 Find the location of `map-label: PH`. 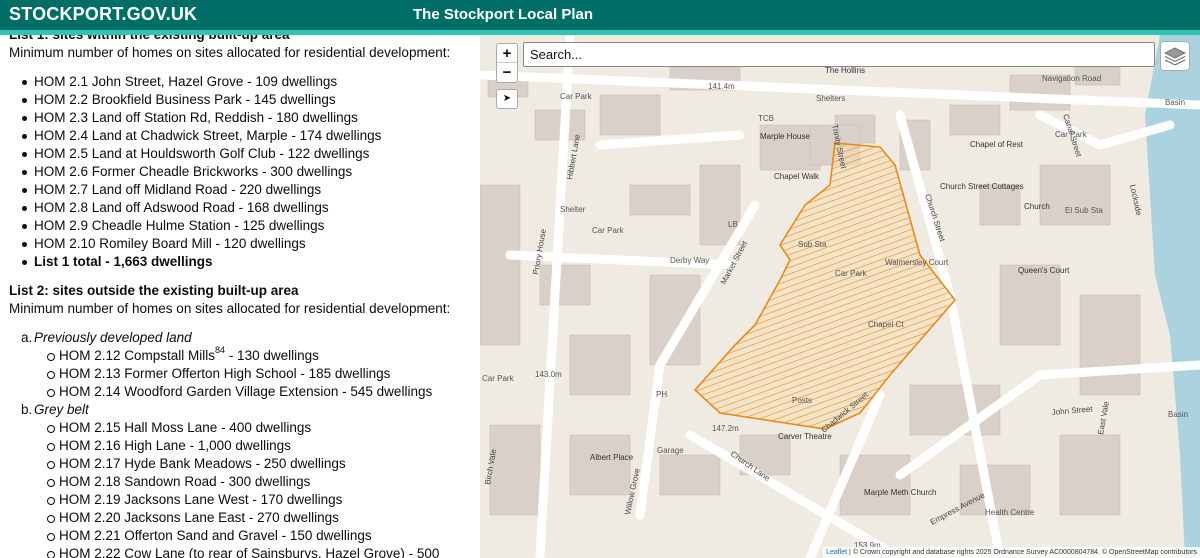

map-label: PH is located at coordinates (661, 394).